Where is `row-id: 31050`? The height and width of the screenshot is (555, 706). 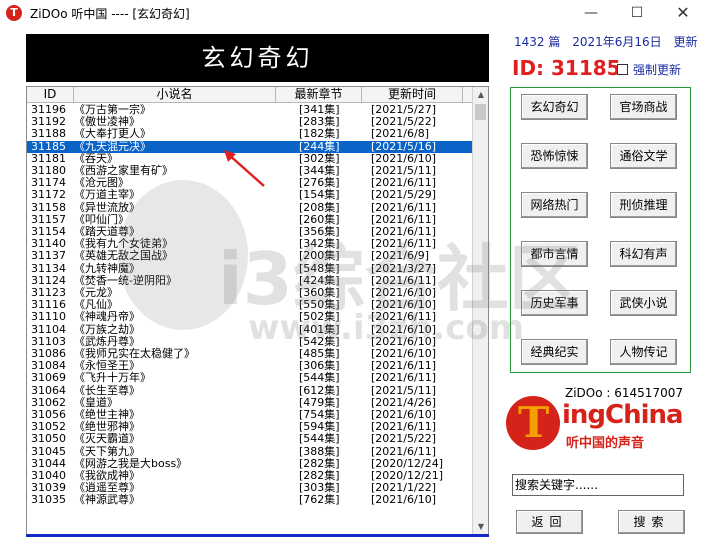 row-id: 31050 is located at coordinates (48, 439).